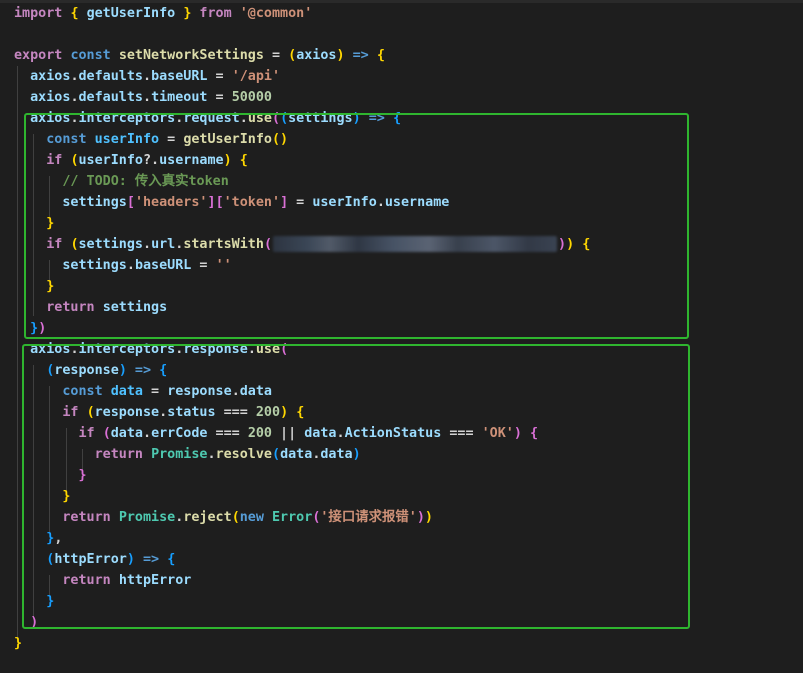  What do you see at coordinates (302, 244) in the screenshot?
I see `code-line: if (settings.url.startsWith()) {` at bounding box center [302, 244].